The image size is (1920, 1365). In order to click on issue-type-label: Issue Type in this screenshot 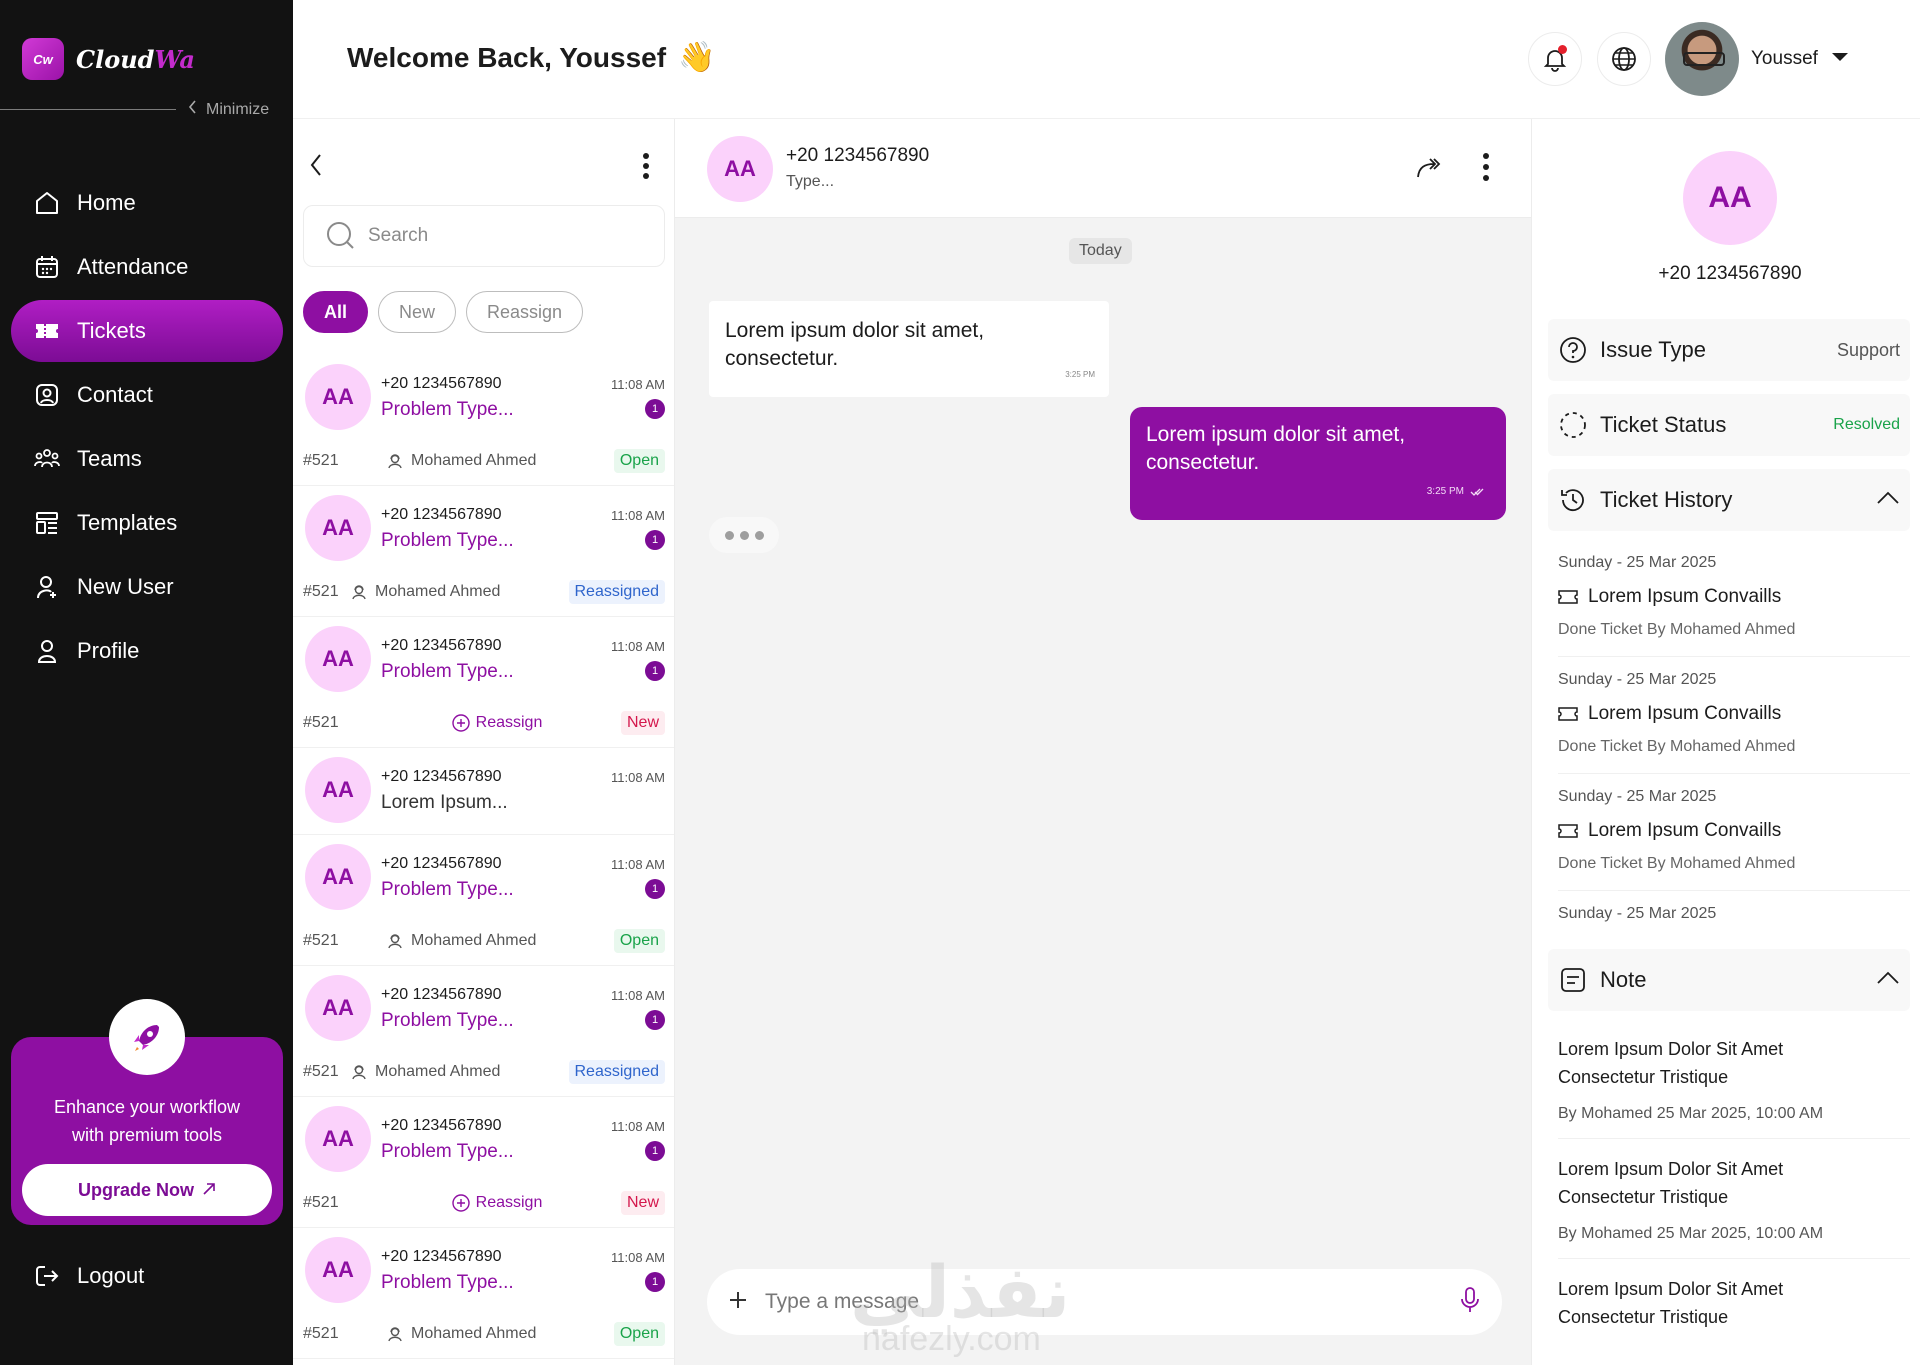, I will do `click(1653, 349)`.